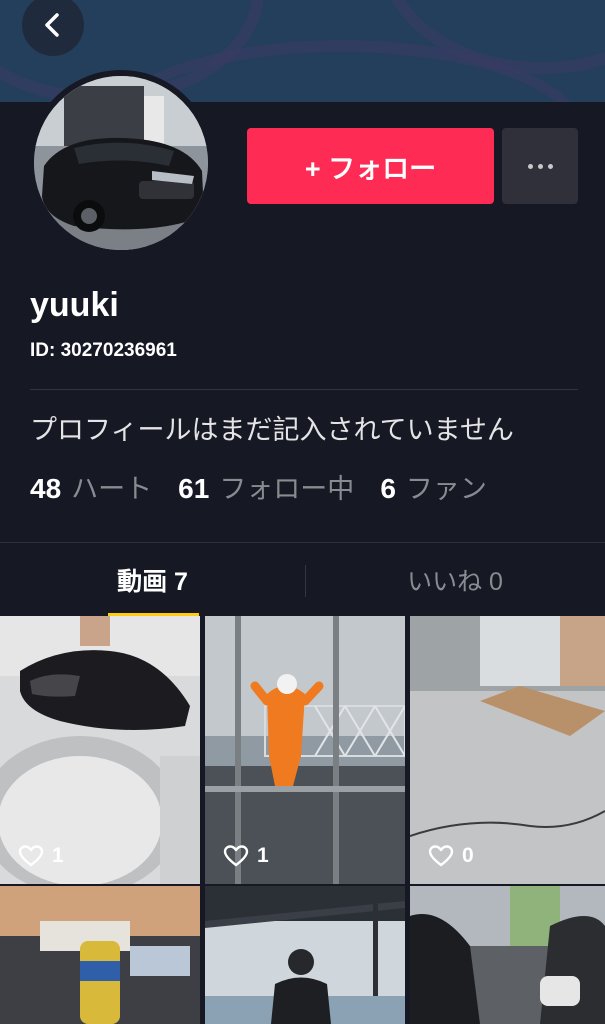 Image resolution: width=605 pixels, height=1024 pixels. Describe the element at coordinates (272, 430) in the screenshot. I see `bio-text: プロフィールはまだ記入されていません` at that location.